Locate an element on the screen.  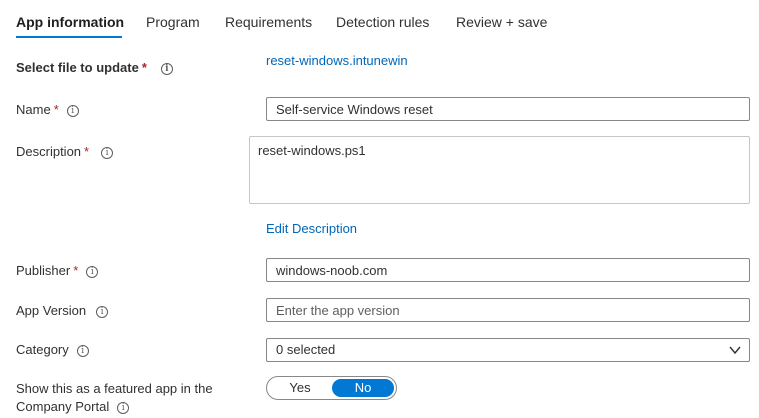
name-label-row: Name * i is located at coordinates (47, 110).